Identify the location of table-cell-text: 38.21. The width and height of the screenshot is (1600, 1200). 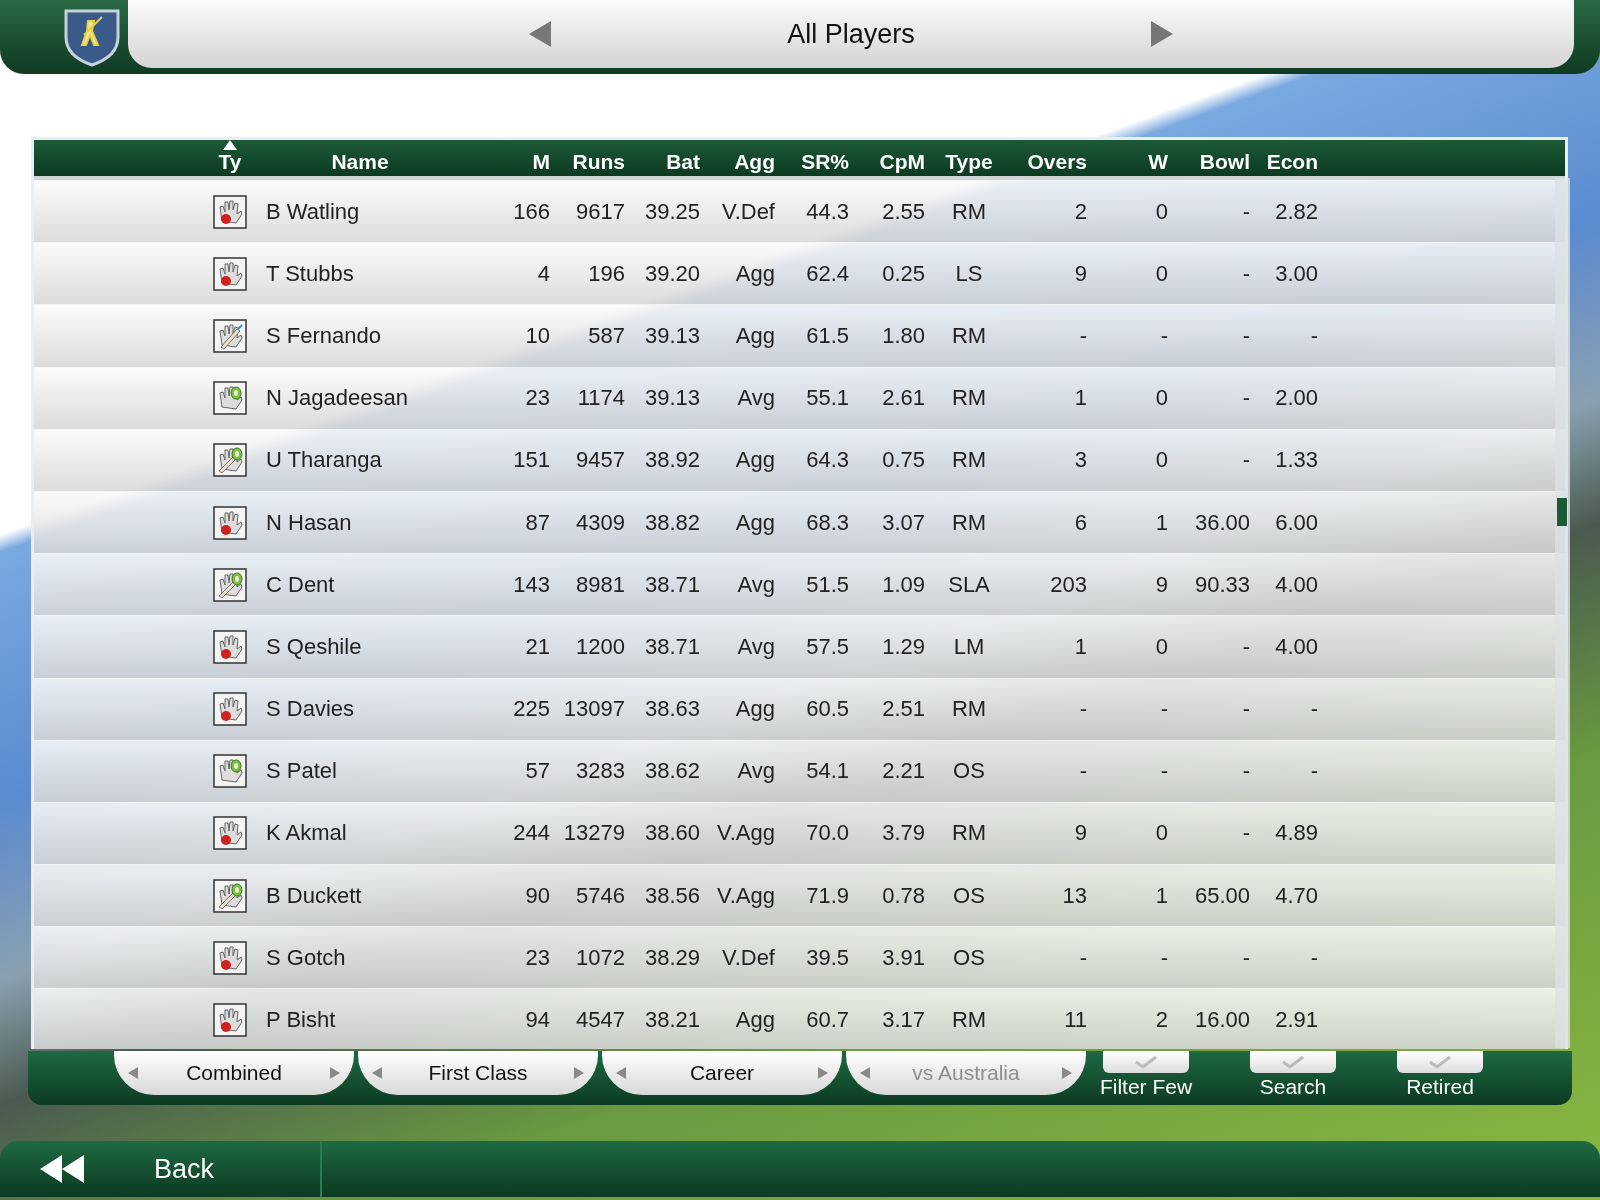
(671, 1020).